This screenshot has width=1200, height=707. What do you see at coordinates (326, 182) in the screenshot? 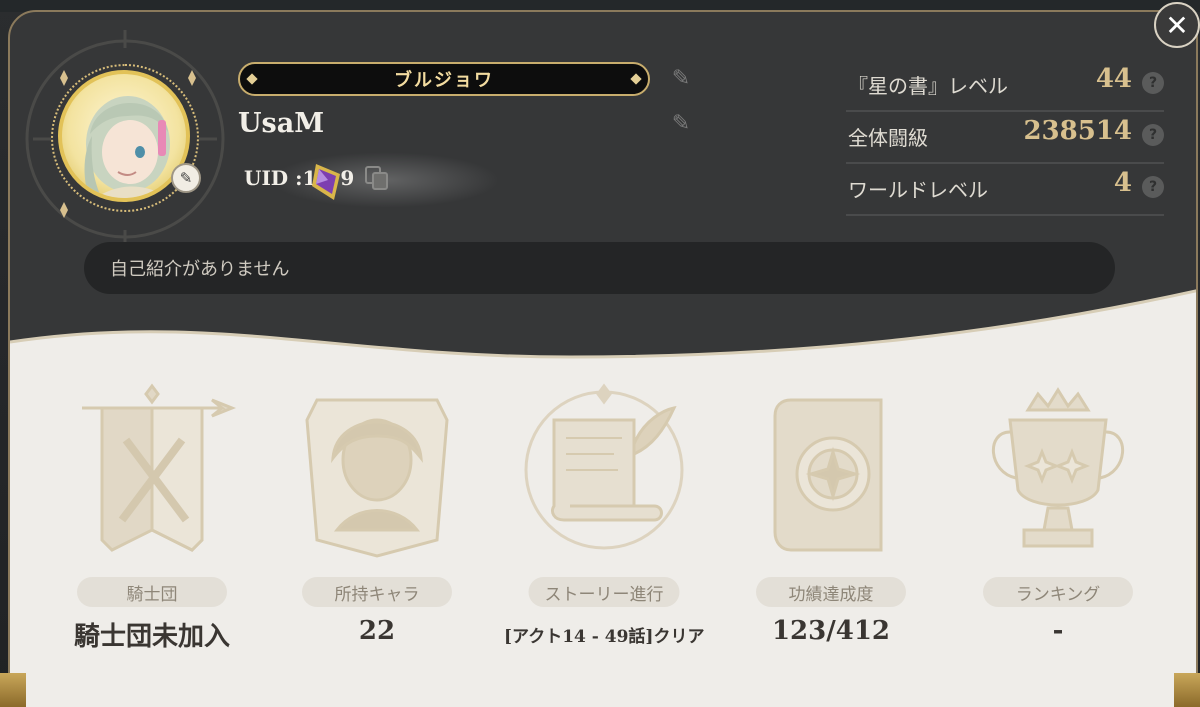
I see `gem-sticker-icon` at bounding box center [326, 182].